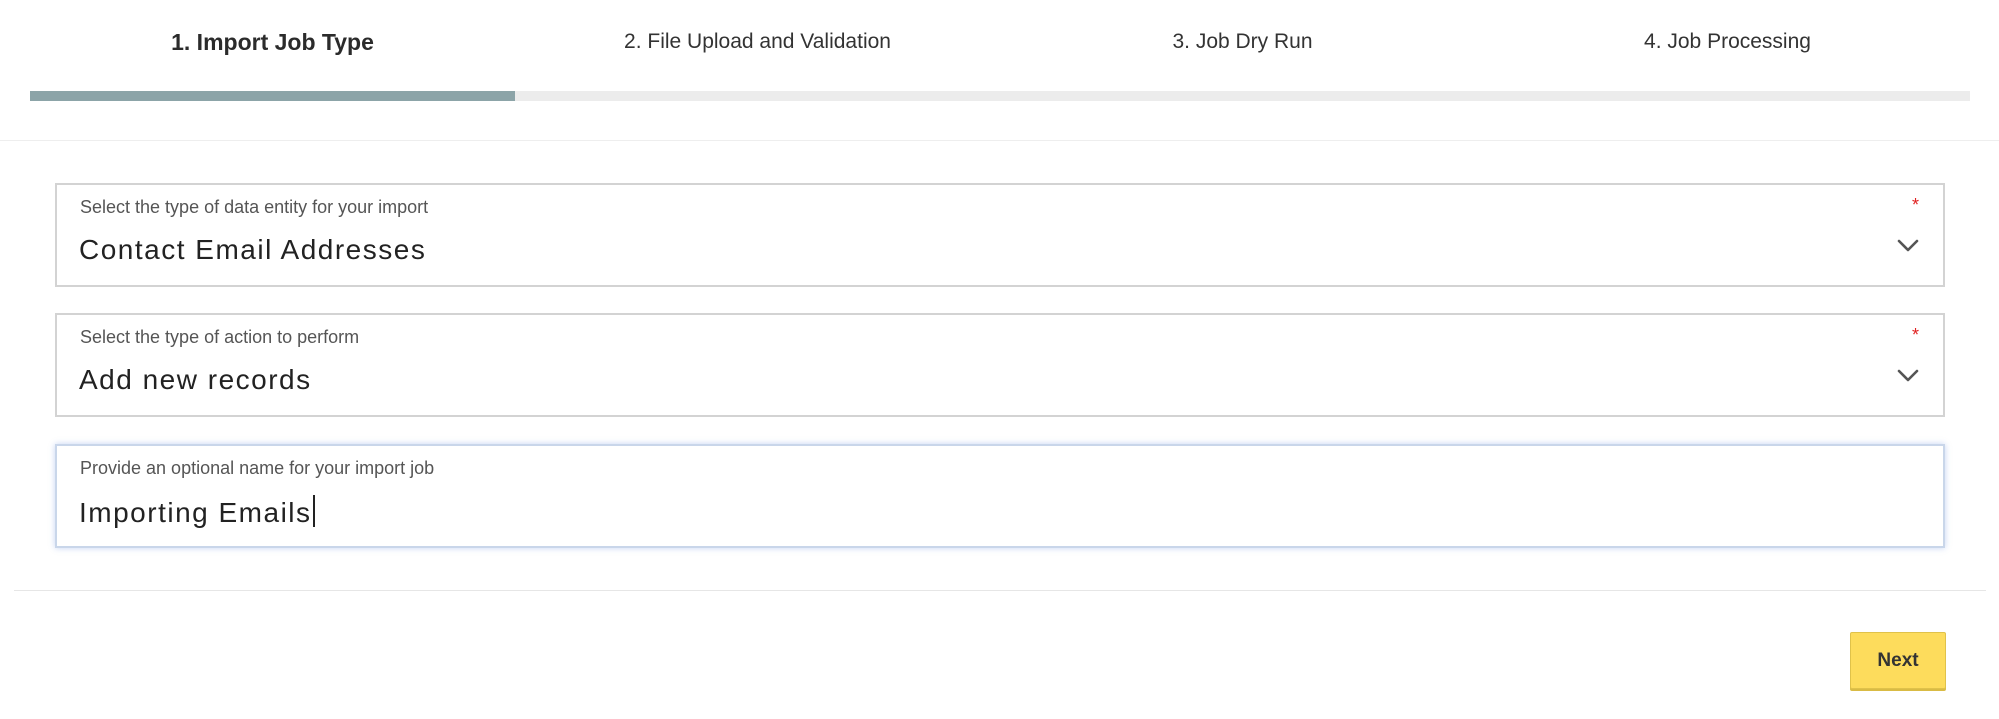  Describe the element at coordinates (195, 380) in the screenshot. I see `action-type-value: Add new records` at that location.